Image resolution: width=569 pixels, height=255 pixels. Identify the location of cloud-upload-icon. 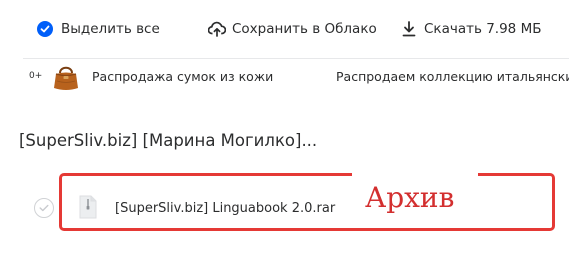
(217, 29).